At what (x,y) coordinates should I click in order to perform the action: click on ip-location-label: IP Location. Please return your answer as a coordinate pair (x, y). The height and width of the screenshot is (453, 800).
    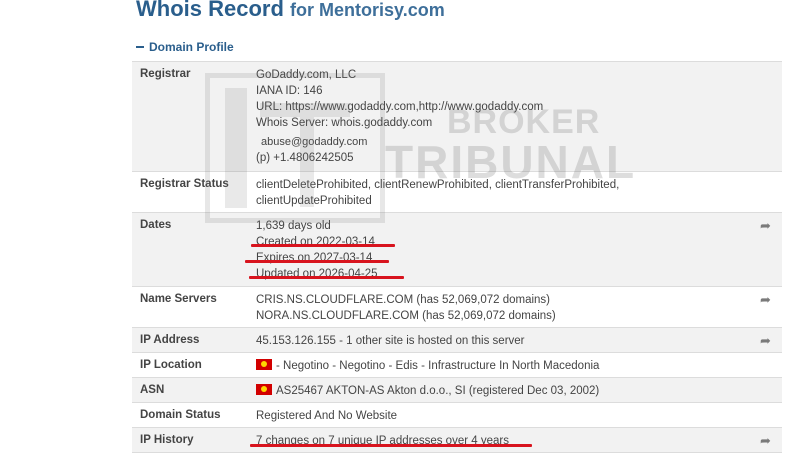
    Looking at the image, I should click on (171, 365).